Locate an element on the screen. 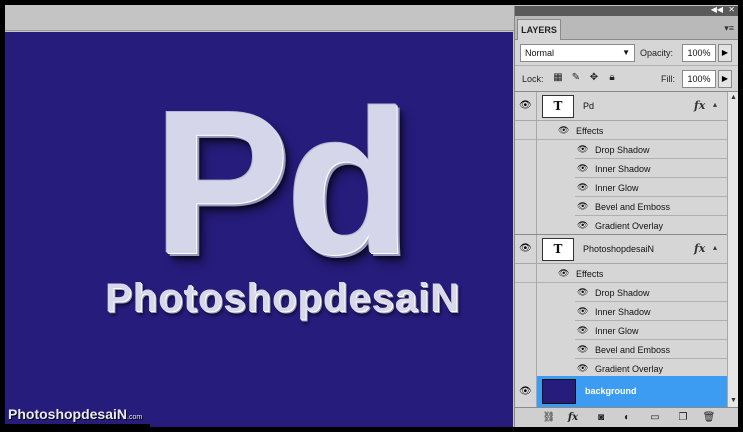 The width and height of the screenshot is (743, 432). effects-label: Effects is located at coordinates (590, 274).